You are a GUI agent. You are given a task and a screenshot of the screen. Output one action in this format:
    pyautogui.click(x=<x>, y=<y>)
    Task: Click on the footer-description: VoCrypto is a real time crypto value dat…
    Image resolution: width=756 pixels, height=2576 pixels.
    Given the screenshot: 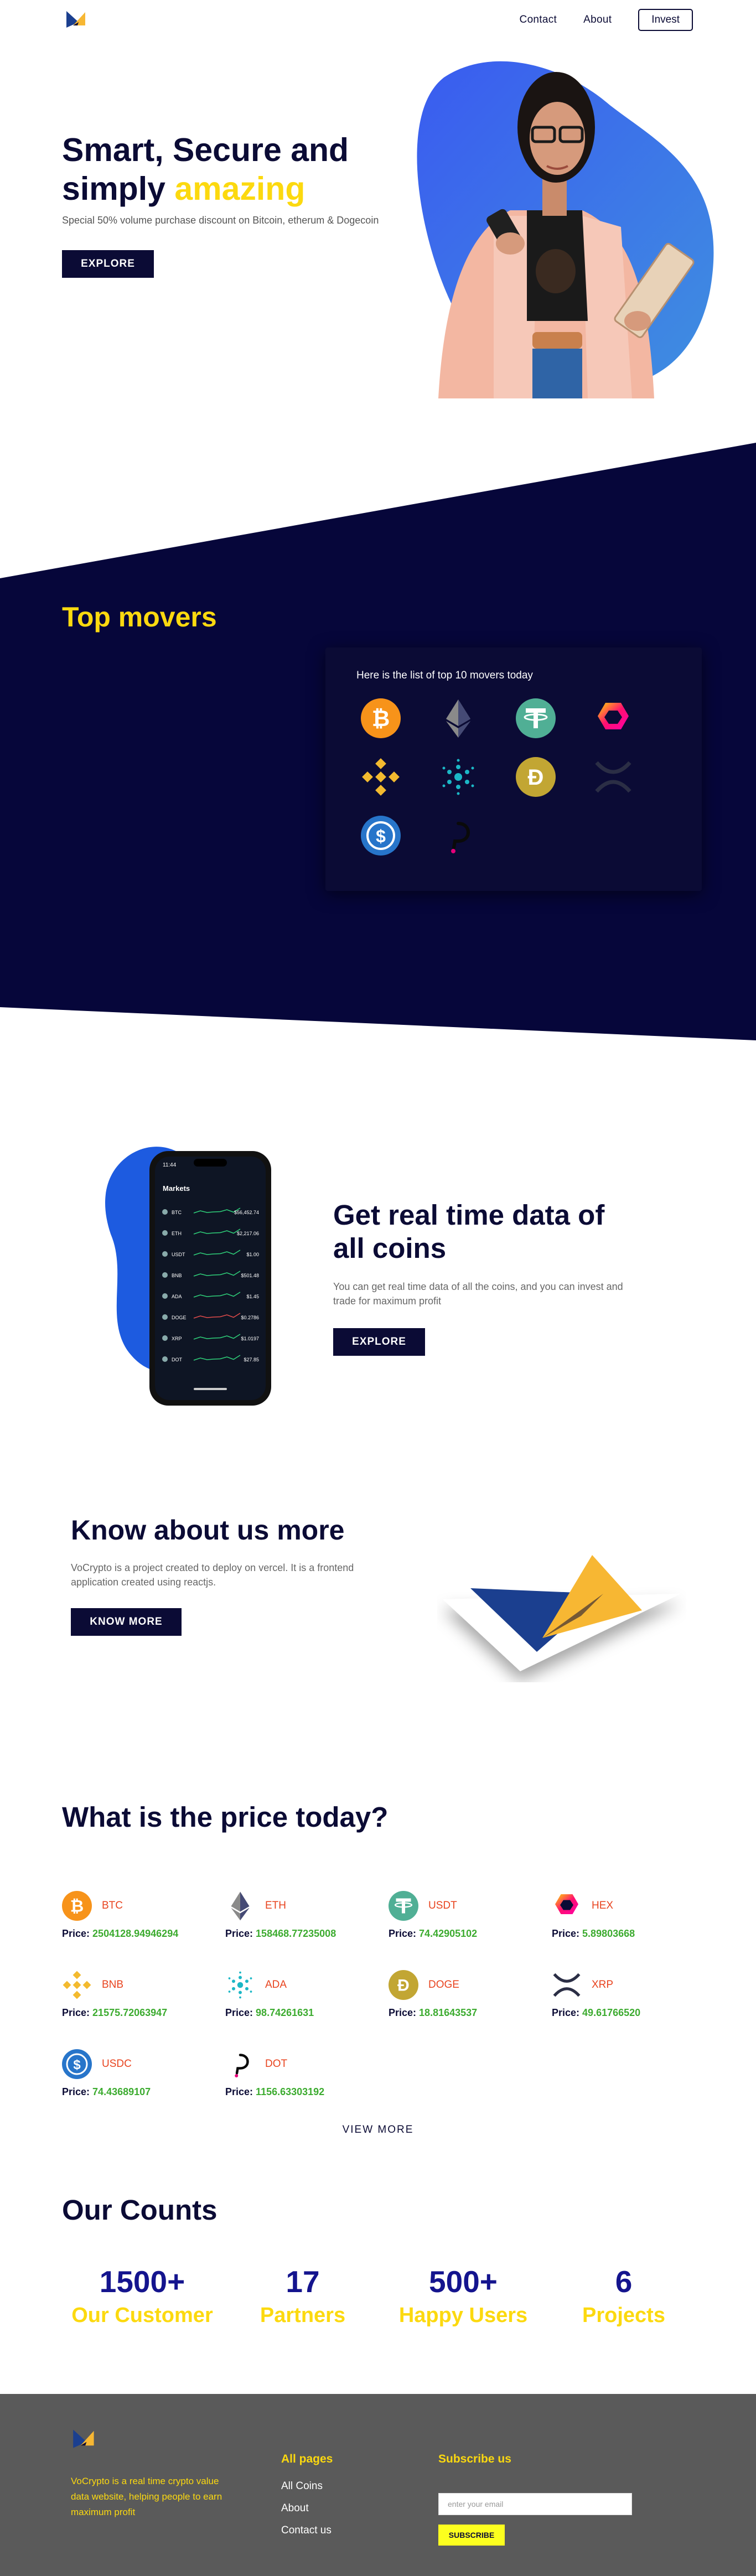 What is the action you would take?
    pyautogui.click(x=146, y=2497)
    